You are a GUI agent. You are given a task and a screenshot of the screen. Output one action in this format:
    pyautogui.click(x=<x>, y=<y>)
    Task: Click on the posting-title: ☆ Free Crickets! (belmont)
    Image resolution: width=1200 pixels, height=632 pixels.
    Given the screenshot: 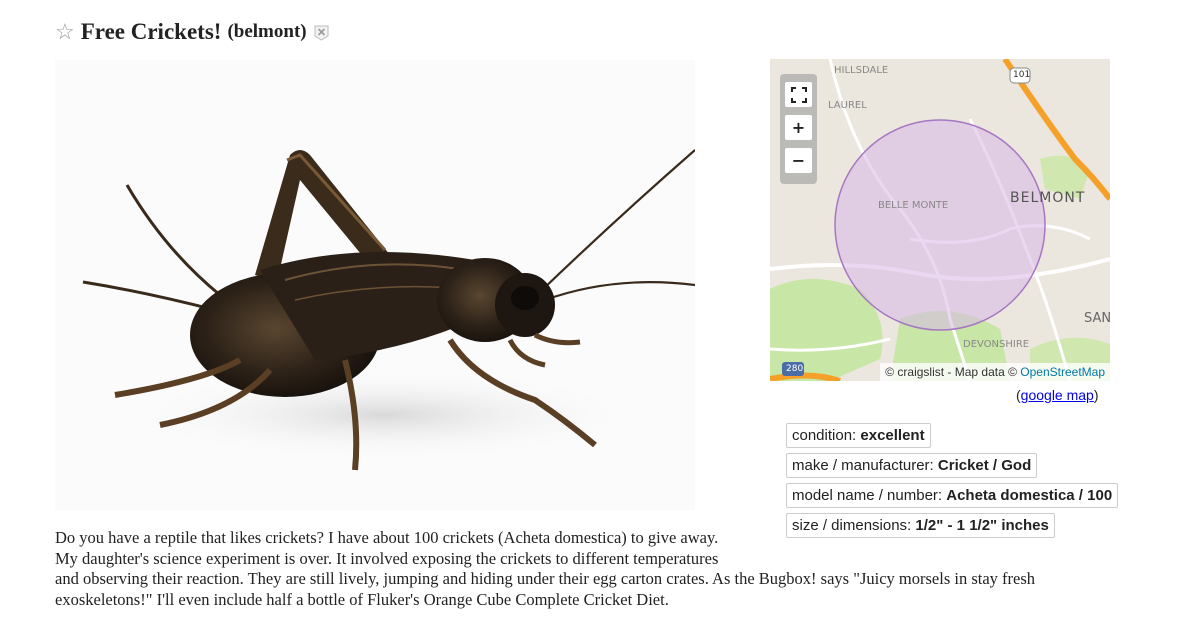 What is the action you would take?
    pyautogui.click(x=192, y=32)
    